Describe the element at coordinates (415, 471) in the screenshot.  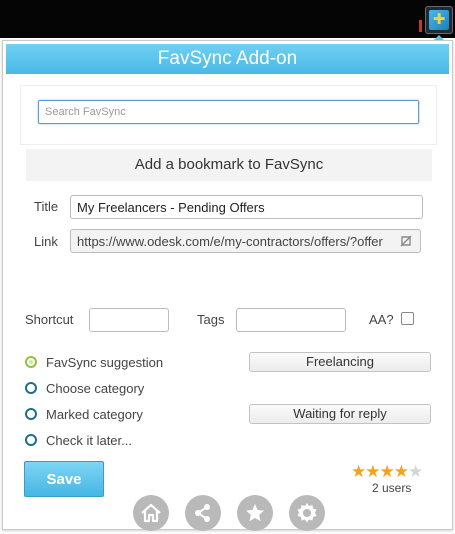
I see `star-empty-icon: ★` at that location.